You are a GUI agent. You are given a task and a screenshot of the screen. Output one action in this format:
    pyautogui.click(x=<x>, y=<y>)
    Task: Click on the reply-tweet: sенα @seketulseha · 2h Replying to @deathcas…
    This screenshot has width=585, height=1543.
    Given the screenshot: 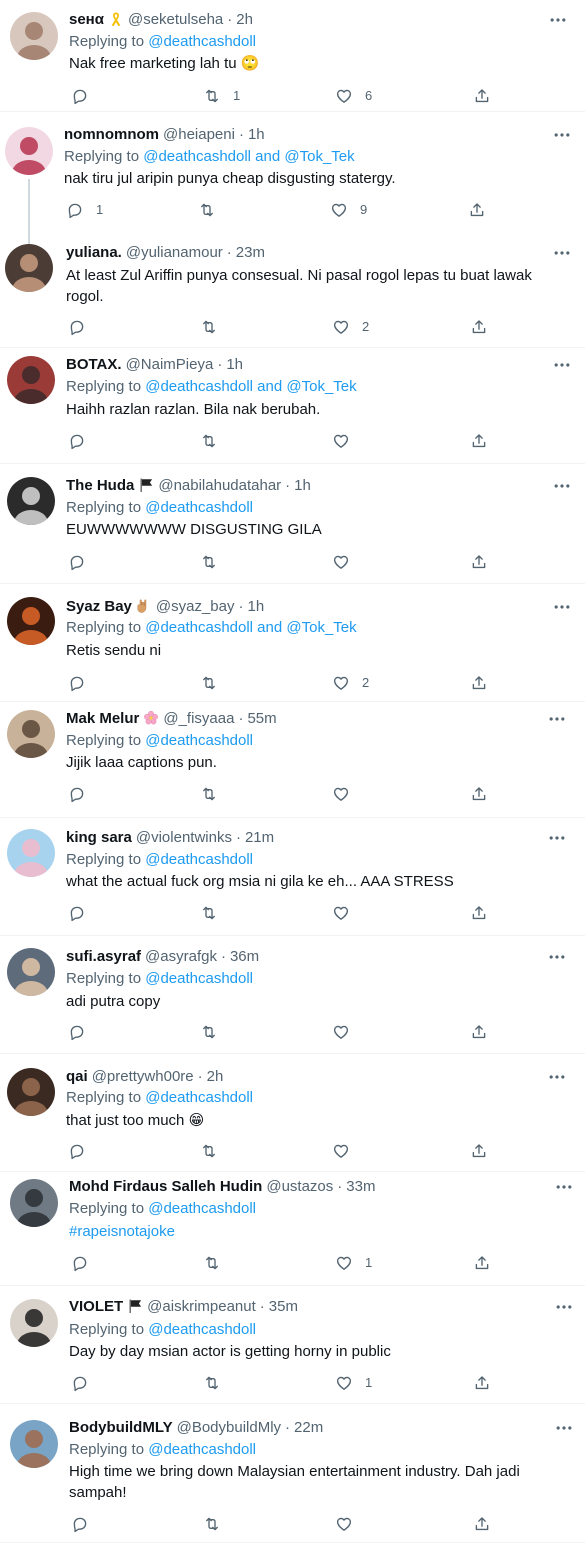 What is the action you would take?
    pyautogui.click(x=292, y=56)
    